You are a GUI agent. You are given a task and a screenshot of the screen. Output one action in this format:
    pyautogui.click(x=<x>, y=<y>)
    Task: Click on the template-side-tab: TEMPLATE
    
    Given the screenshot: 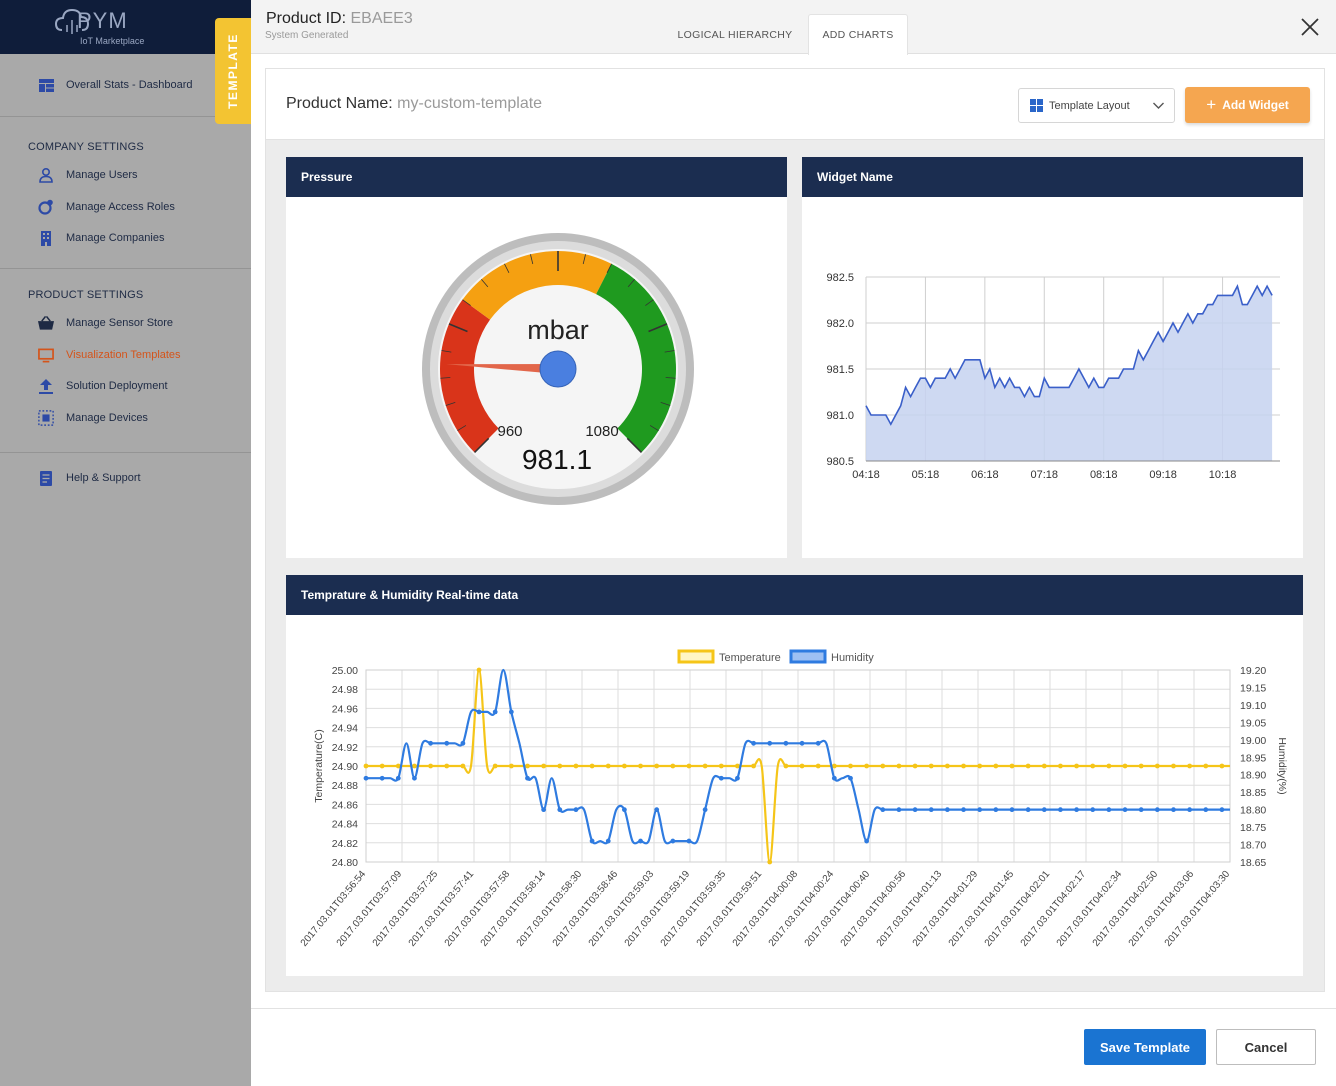 What is the action you would take?
    pyautogui.click(x=233, y=71)
    